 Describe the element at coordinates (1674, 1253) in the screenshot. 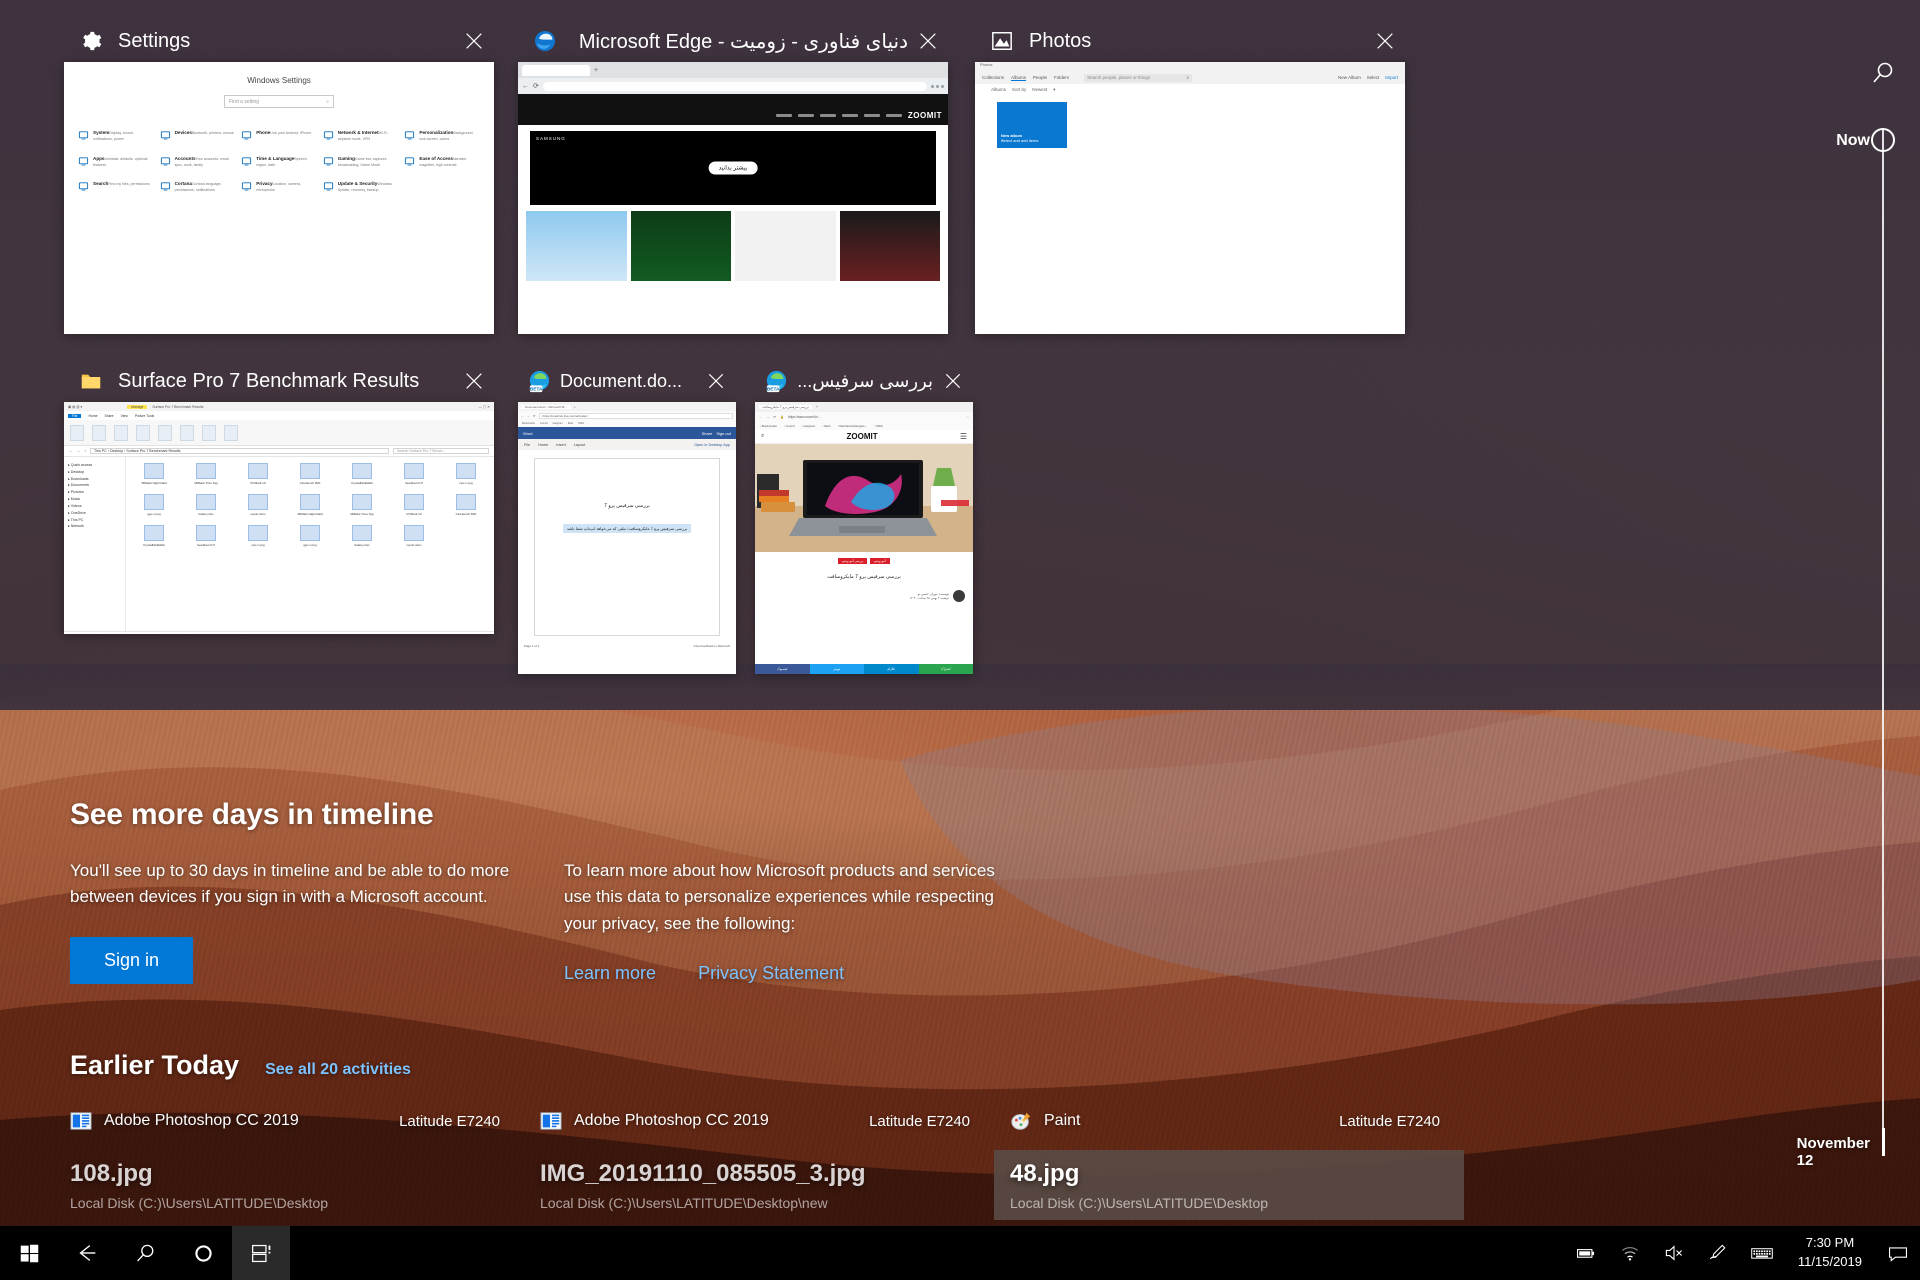

I see `volume-muted-icon` at that location.